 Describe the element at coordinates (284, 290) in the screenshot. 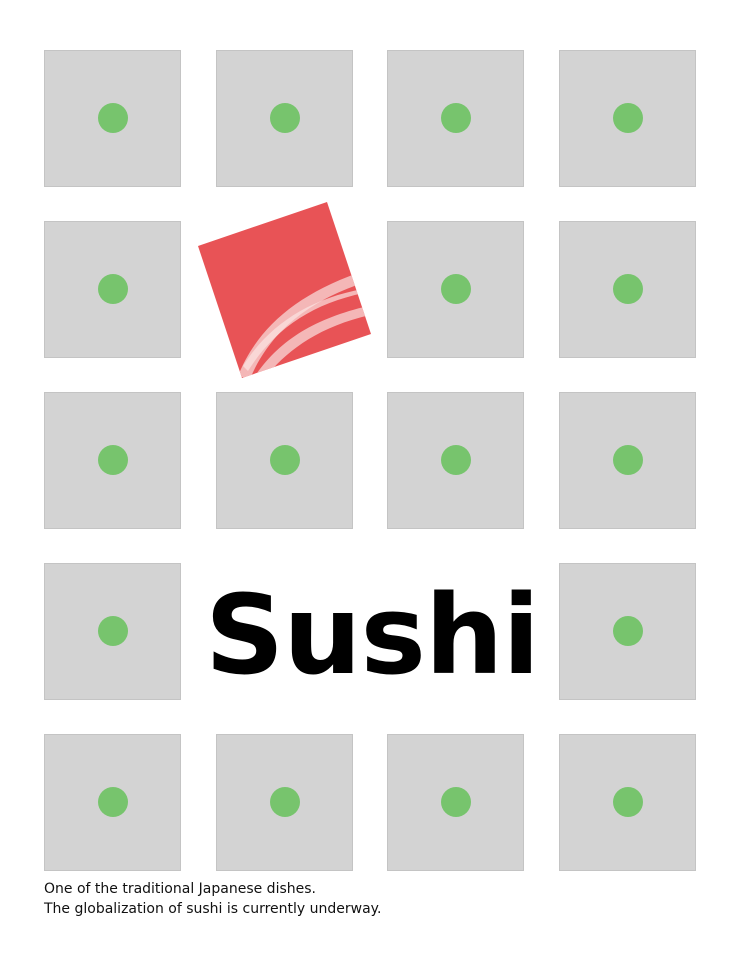

I see `salmon-nigiri-icon` at that location.